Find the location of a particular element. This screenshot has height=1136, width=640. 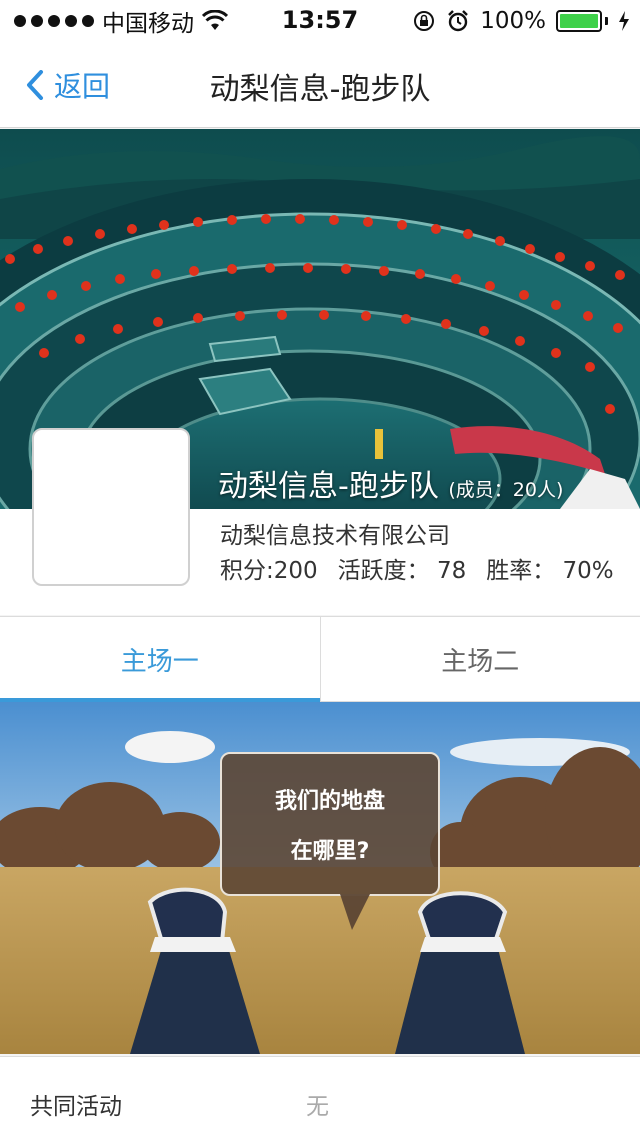

member-count: (成员：20人) is located at coordinates (506, 490).